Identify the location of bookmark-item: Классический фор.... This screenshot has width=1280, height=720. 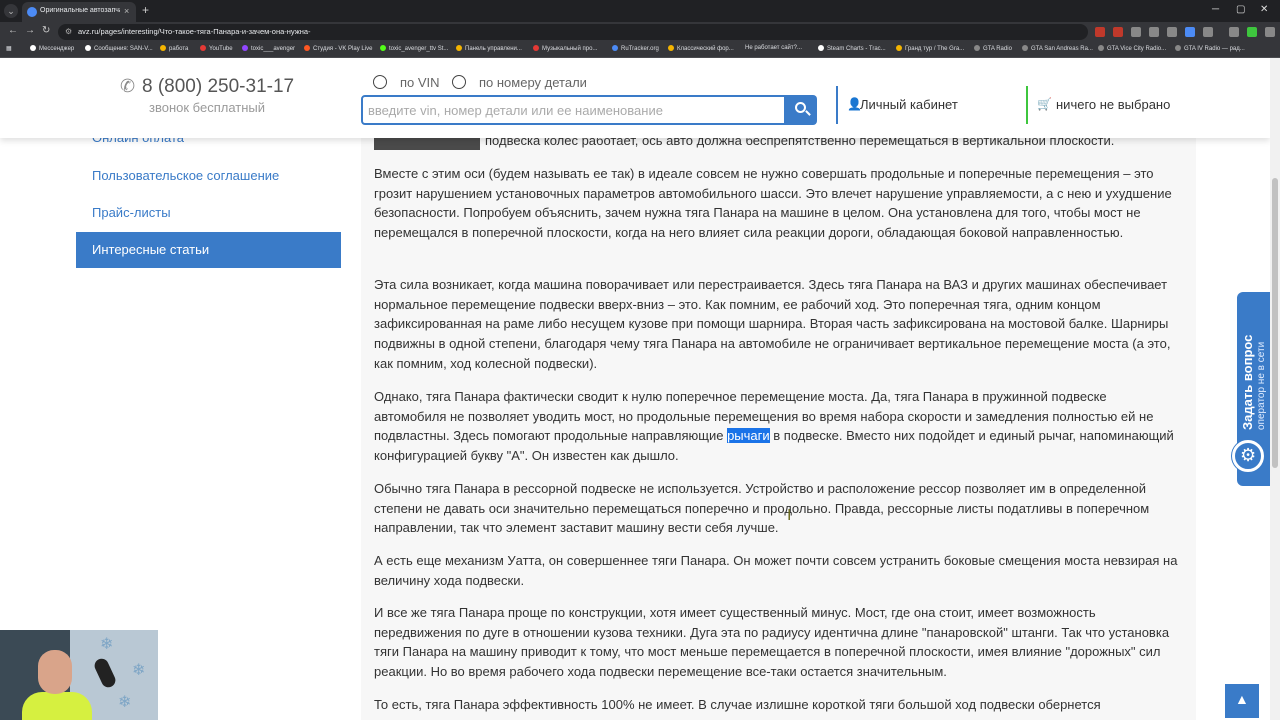
(701, 48).